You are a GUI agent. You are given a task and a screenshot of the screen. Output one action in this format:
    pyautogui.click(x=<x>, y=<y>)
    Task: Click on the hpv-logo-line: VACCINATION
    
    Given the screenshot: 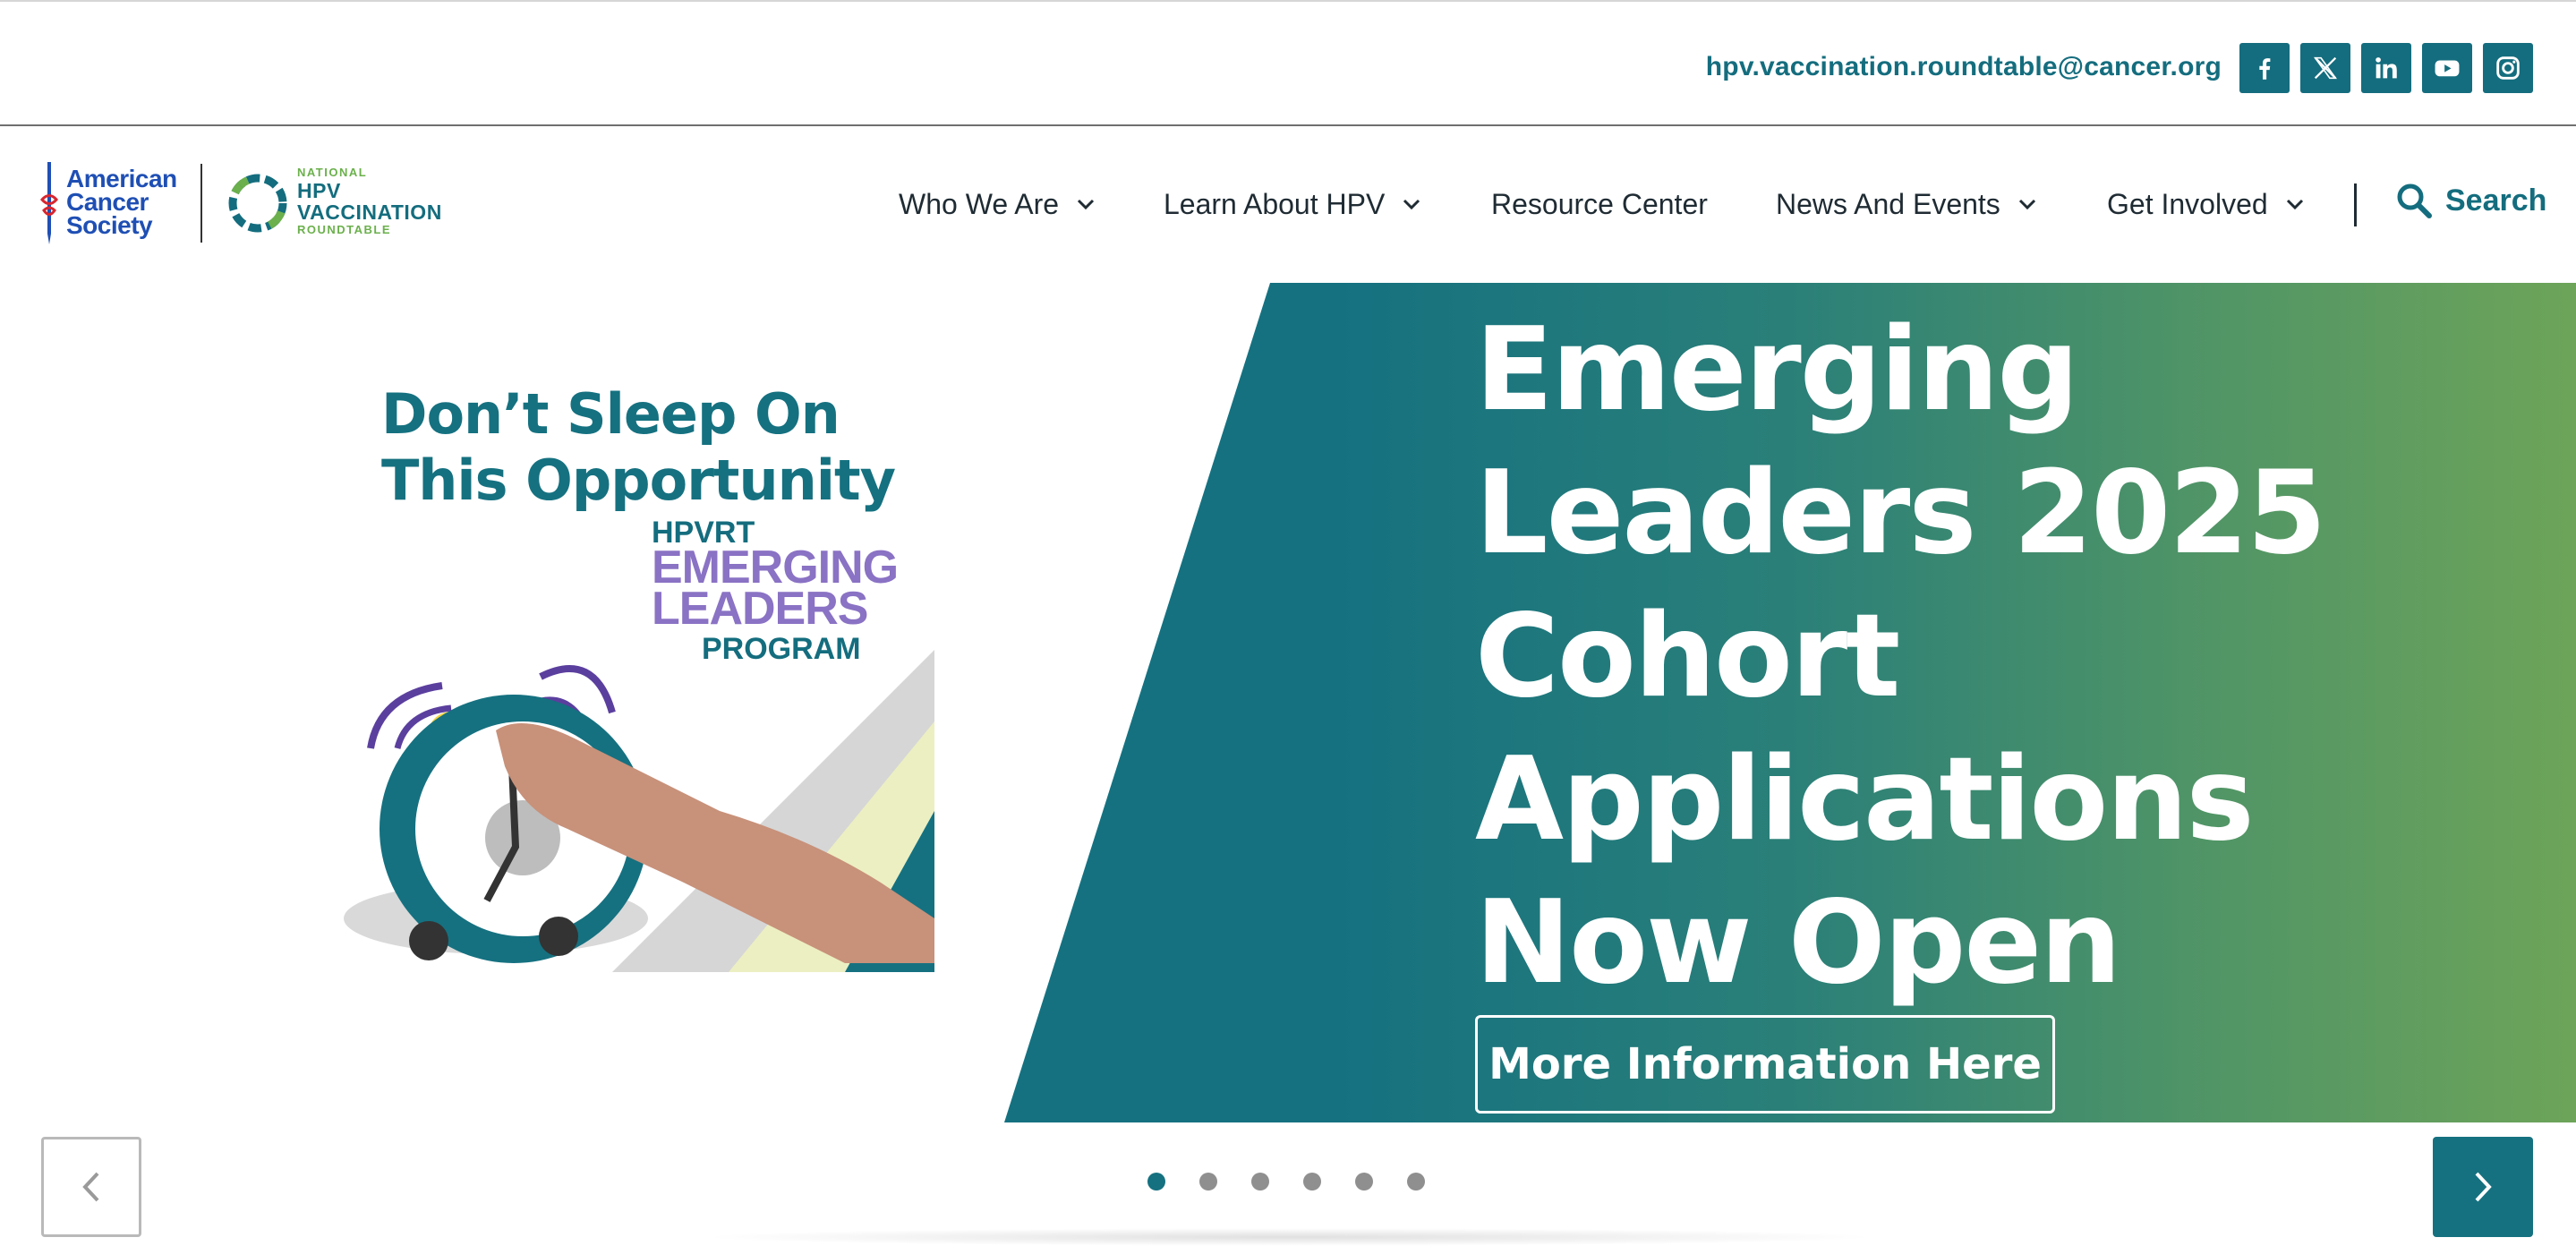 What is the action you would take?
    pyautogui.click(x=369, y=212)
    